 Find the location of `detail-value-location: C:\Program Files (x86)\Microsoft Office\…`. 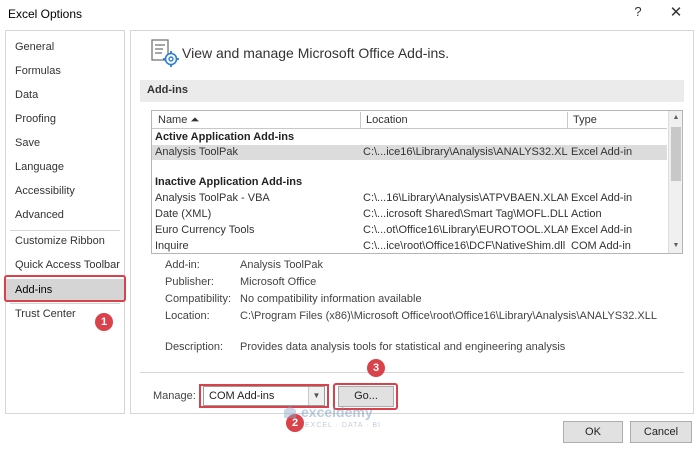

detail-value-location: C:\Program Files (x86)\Microsoft Office\… is located at coordinates (448, 316).